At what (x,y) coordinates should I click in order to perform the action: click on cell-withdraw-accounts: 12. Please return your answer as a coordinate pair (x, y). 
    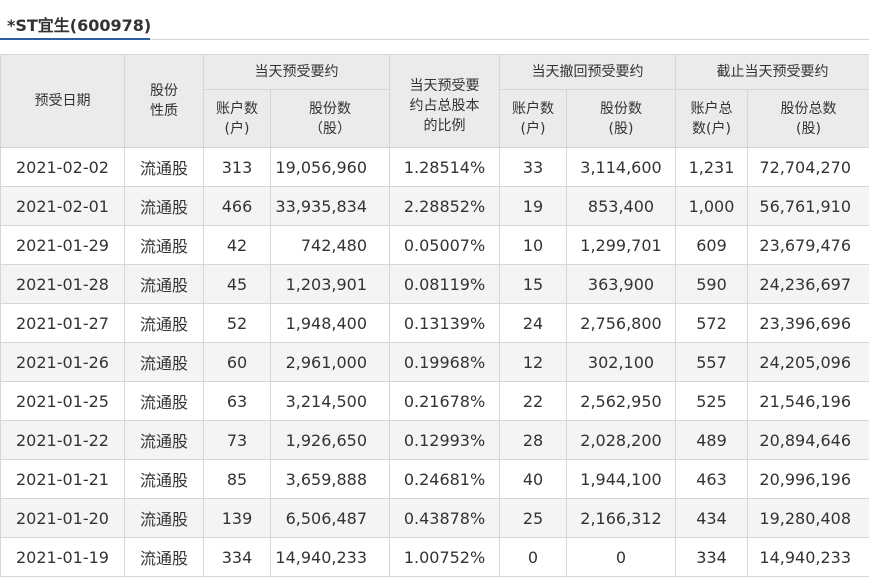
    Looking at the image, I should click on (533, 362).